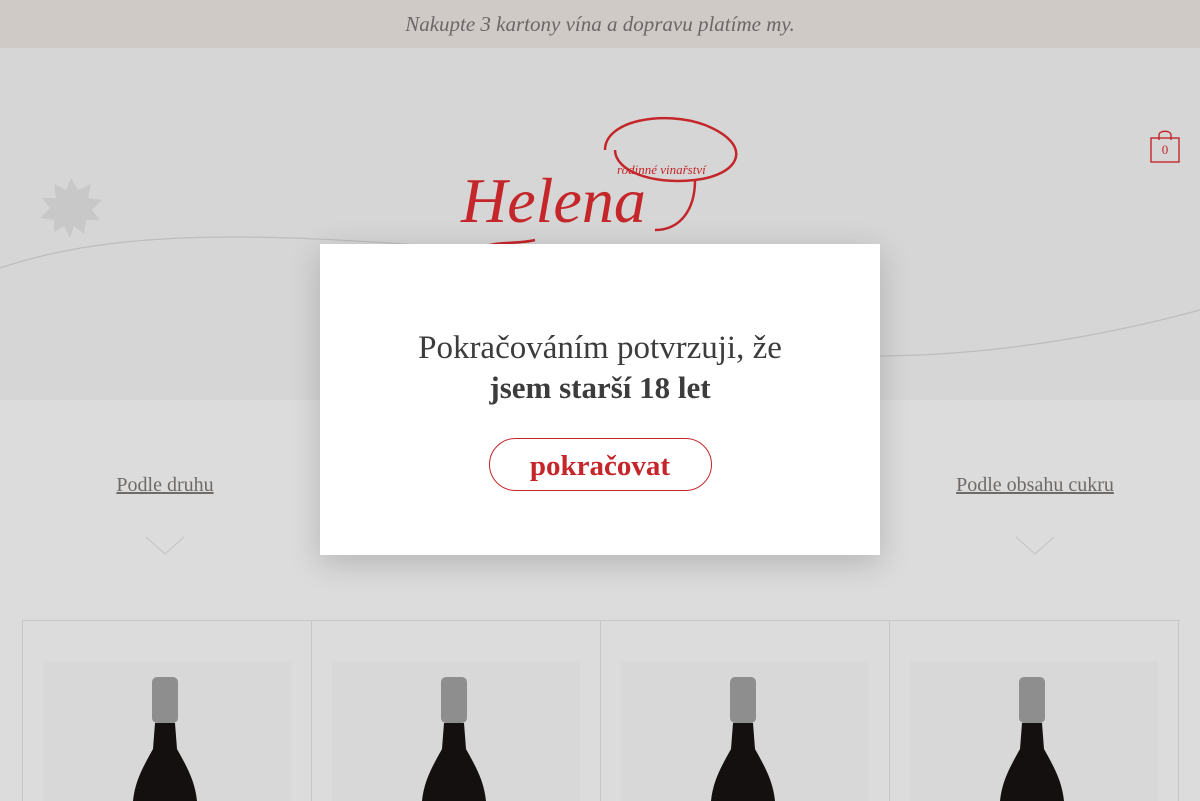 Image resolution: width=1200 pixels, height=801 pixels. Describe the element at coordinates (600, 464) in the screenshot. I see `continue-button: pokračovat` at that location.